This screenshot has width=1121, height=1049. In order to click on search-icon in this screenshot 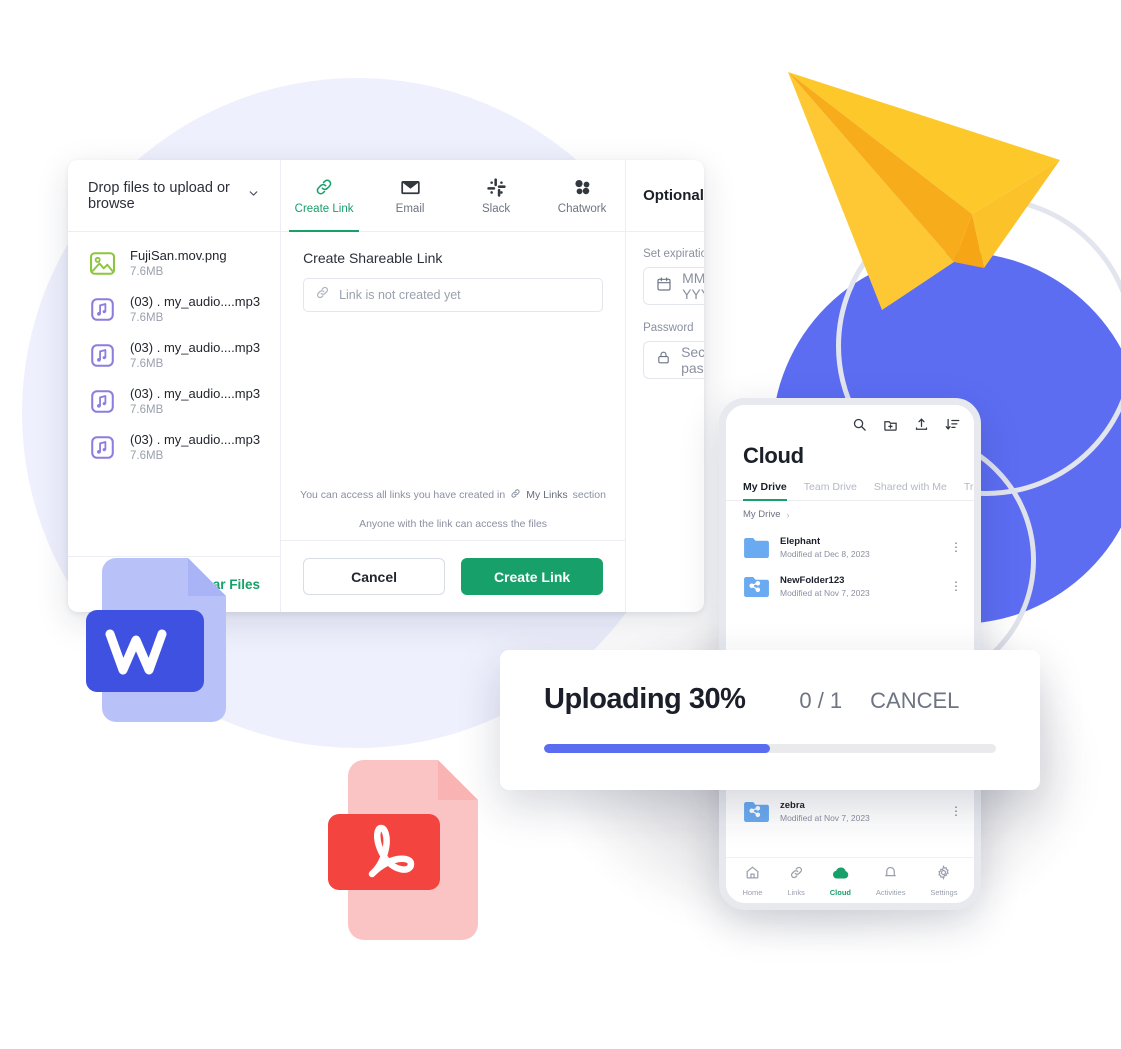, I will do `click(859, 427)`.